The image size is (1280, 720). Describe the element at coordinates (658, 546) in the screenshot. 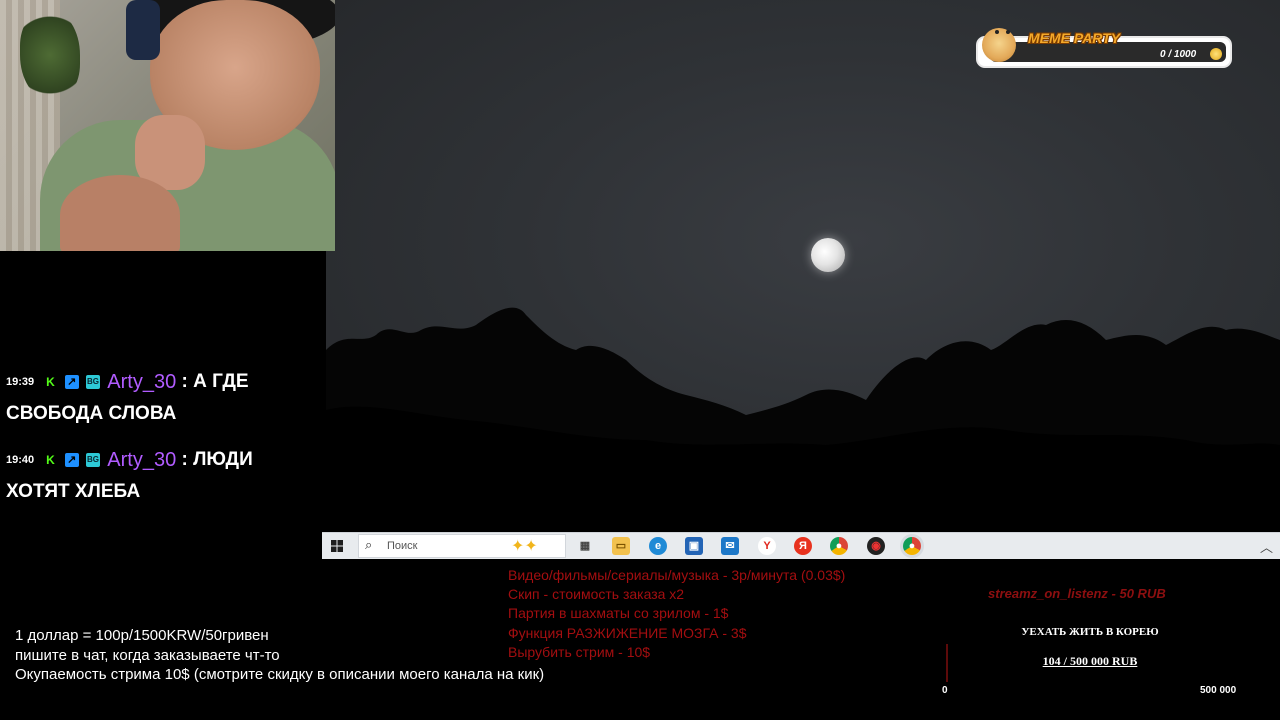

I see `edge-icon: e` at that location.